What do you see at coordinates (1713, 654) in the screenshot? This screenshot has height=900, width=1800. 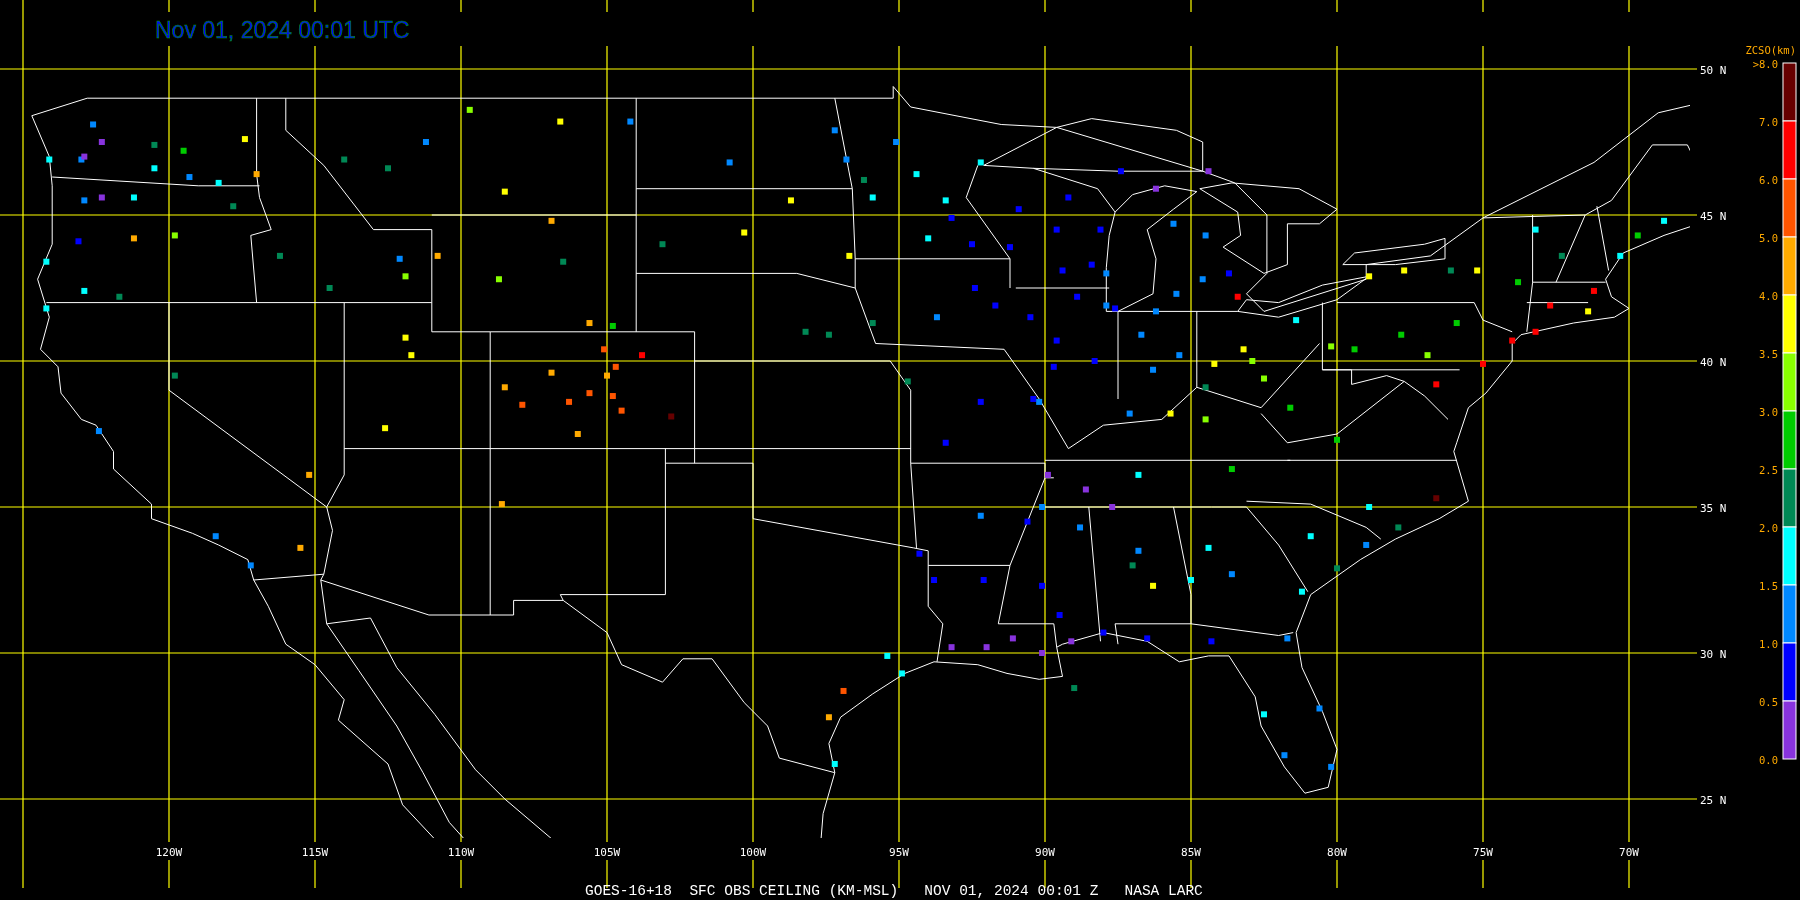 I see `latitude-label: 30 N` at bounding box center [1713, 654].